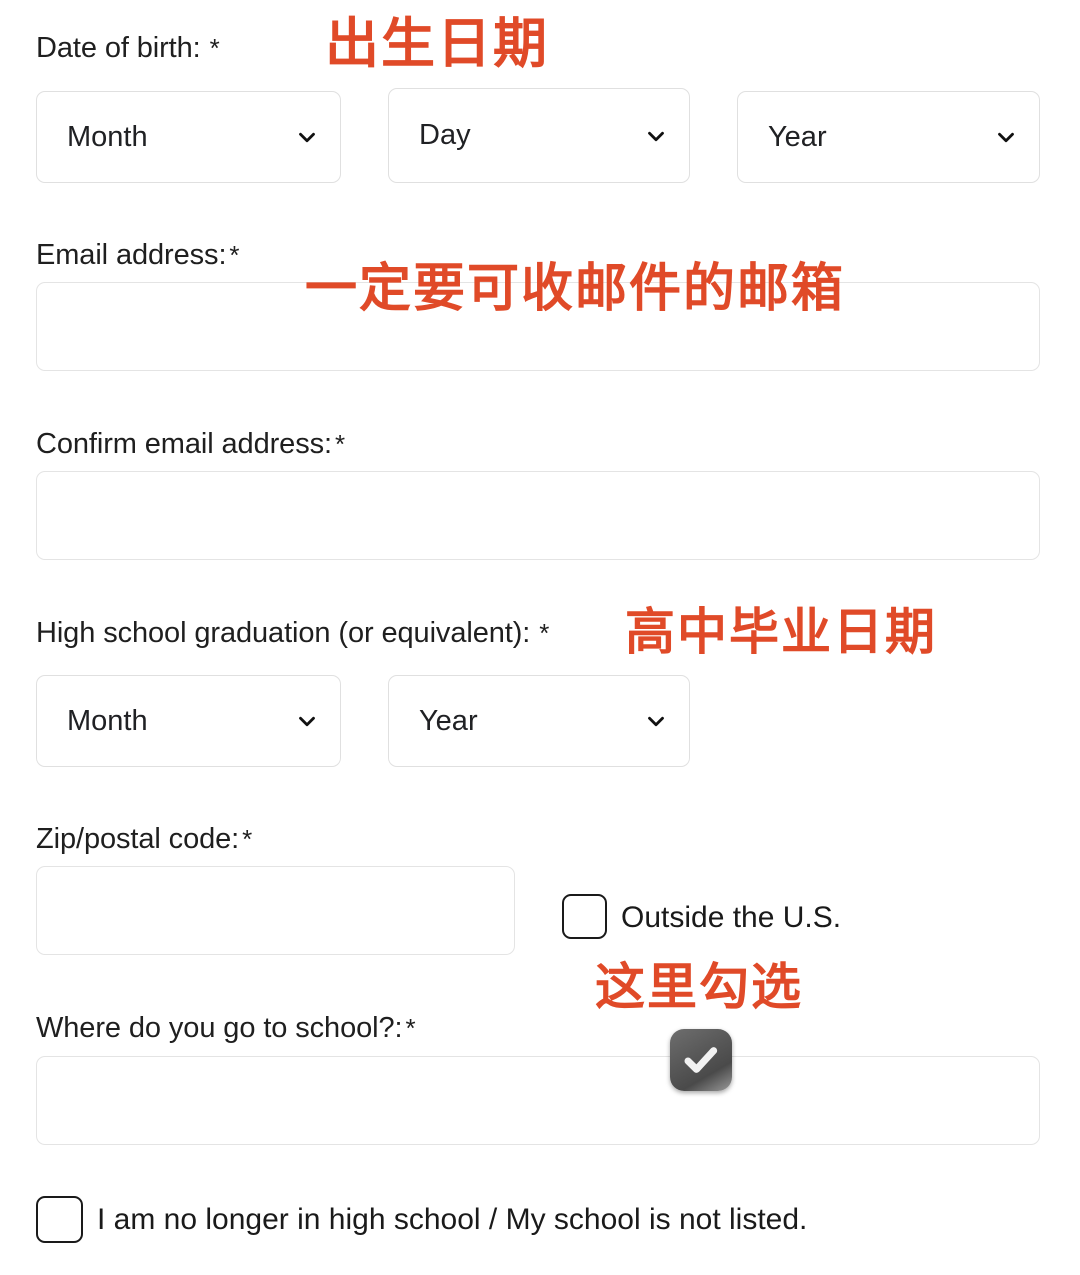 The height and width of the screenshot is (1275, 1080). What do you see at coordinates (247, 839) in the screenshot?
I see `zip-postal-code-required-marker: *` at bounding box center [247, 839].